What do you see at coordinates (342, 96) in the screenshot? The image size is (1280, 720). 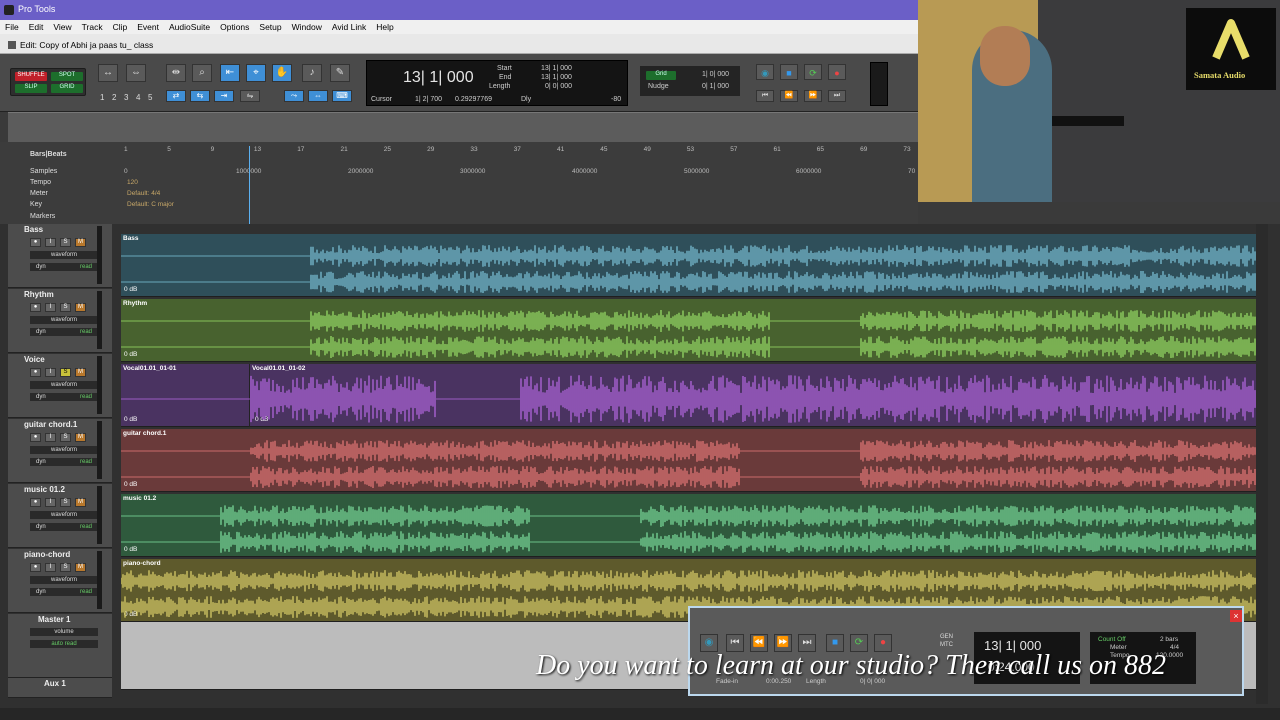 I see `keyboard-focus-icon: ⌨` at bounding box center [342, 96].